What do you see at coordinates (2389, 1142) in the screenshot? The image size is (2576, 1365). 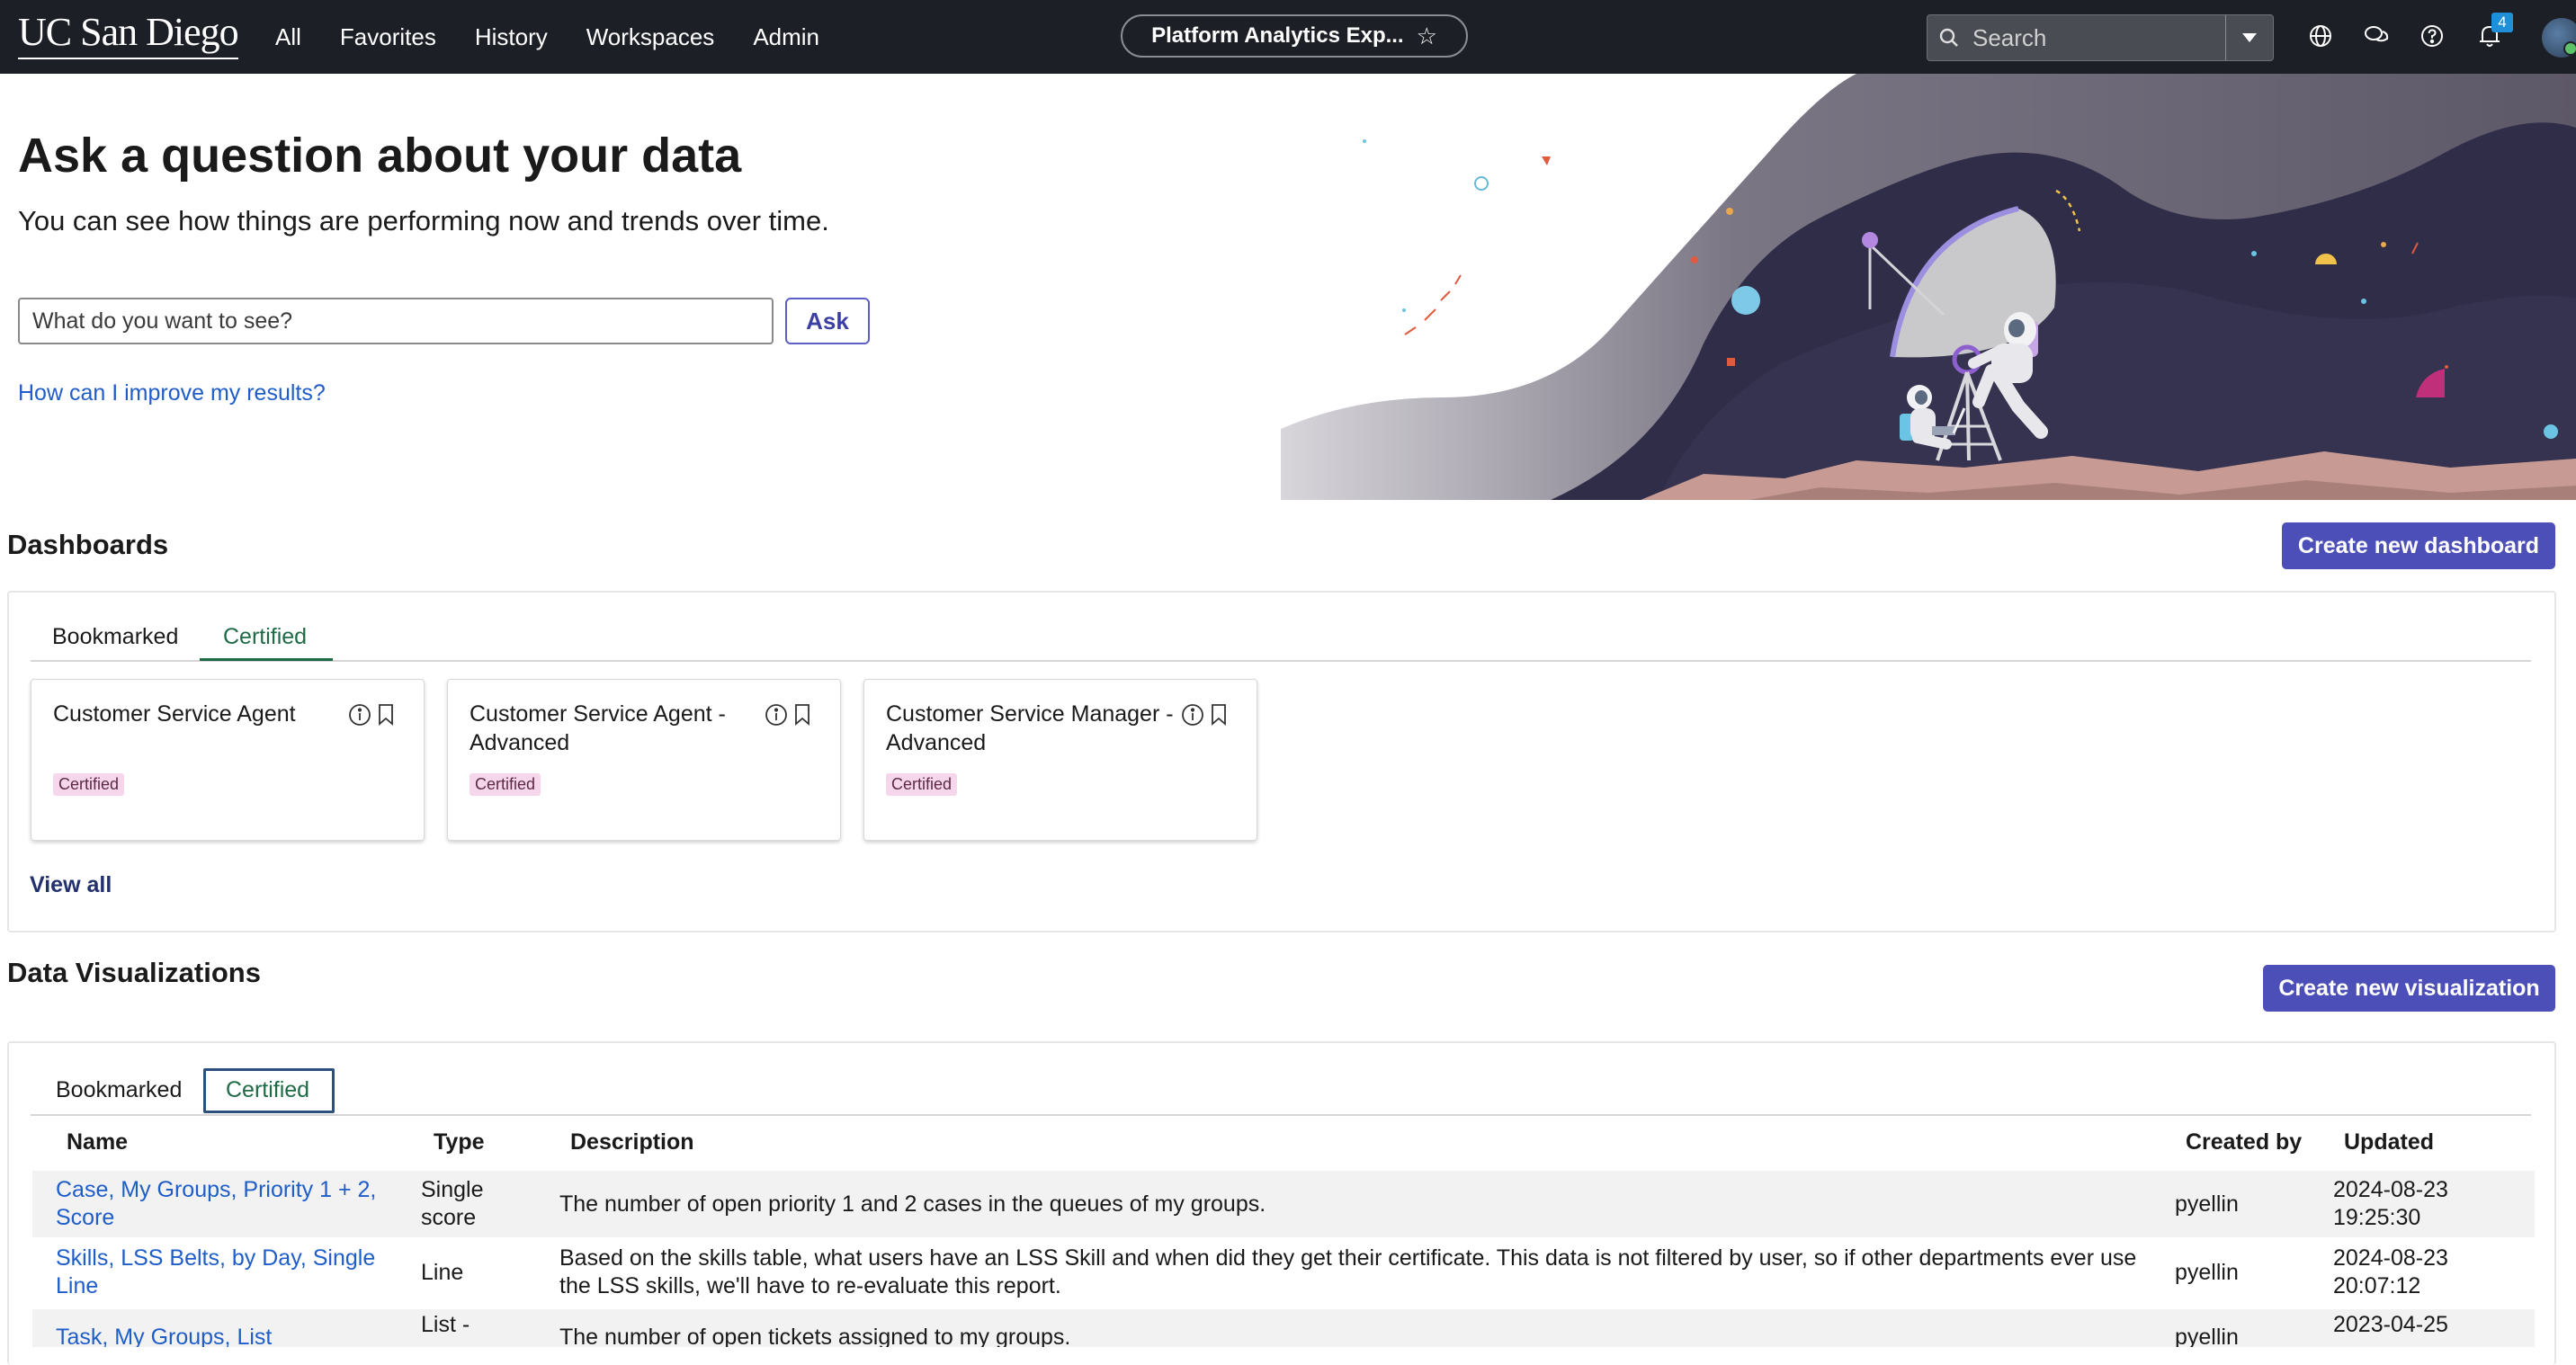 I see `column-header-updated: Updated` at bounding box center [2389, 1142].